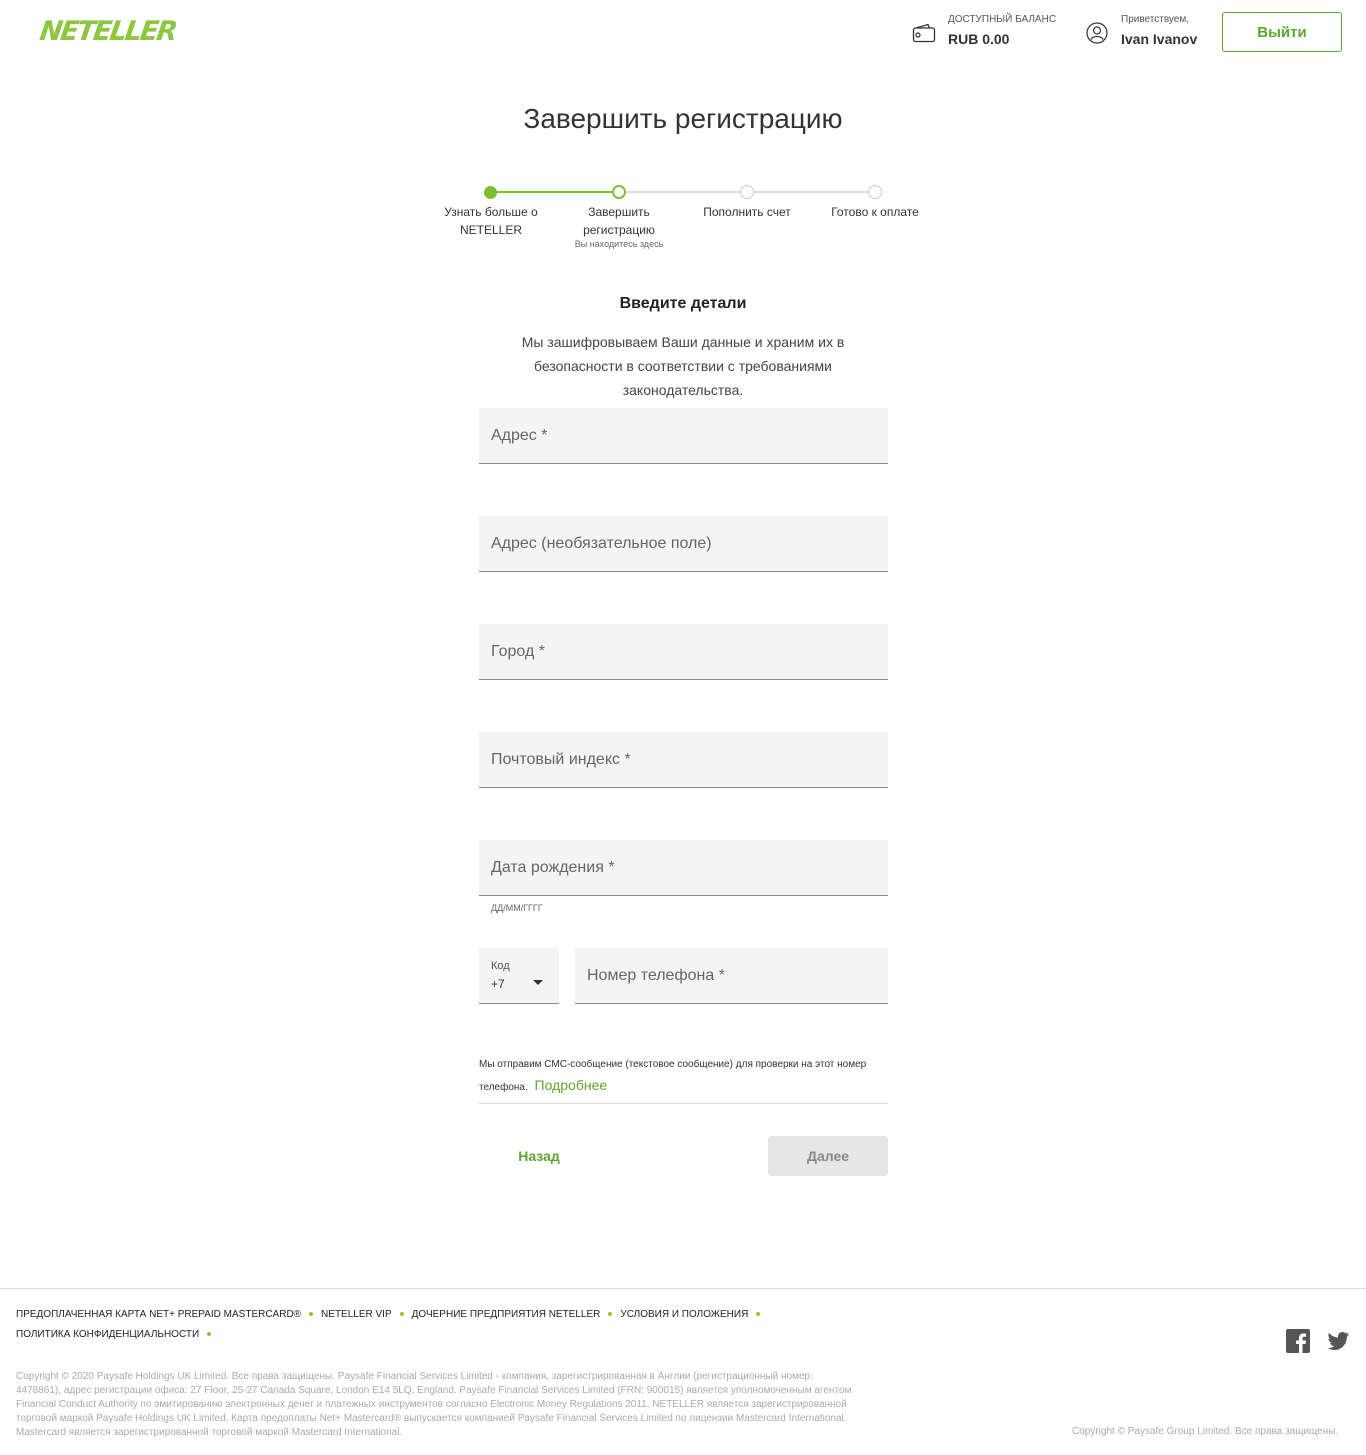 The image size is (1366, 1455). What do you see at coordinates (107, 1334) in the screenshot?
I see `footer-link-privacy: ПОЛИТИКА КОНФИДЕНЦИАЛЬНОСТИ` at bounding box center [107, 1334].